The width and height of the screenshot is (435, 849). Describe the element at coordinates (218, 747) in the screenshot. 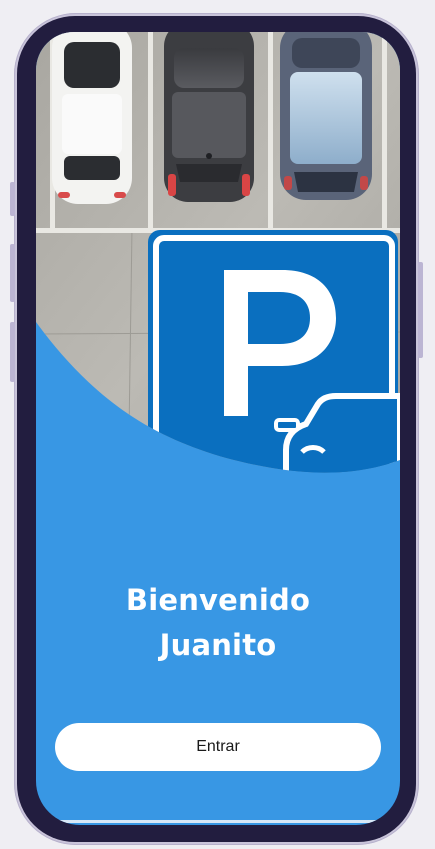

I see `enter-button: Entrar` at that location.